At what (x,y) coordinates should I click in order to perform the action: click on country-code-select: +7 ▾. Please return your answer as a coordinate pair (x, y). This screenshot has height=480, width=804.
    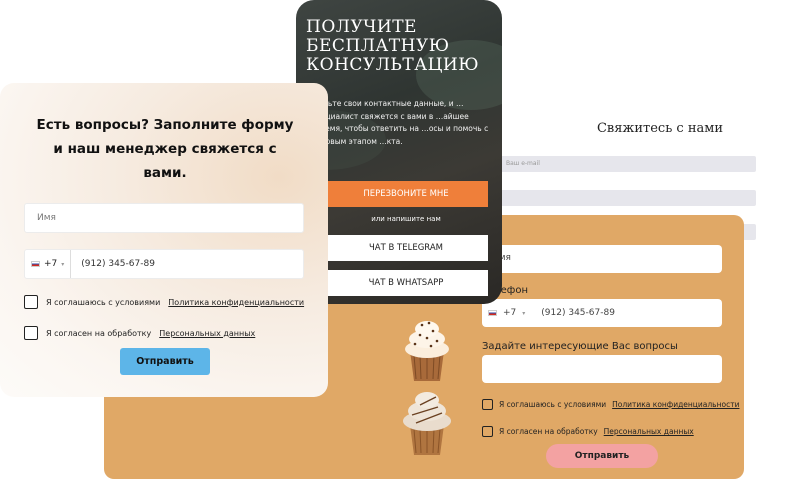
    Looking at the image, I should click on (48, 264).